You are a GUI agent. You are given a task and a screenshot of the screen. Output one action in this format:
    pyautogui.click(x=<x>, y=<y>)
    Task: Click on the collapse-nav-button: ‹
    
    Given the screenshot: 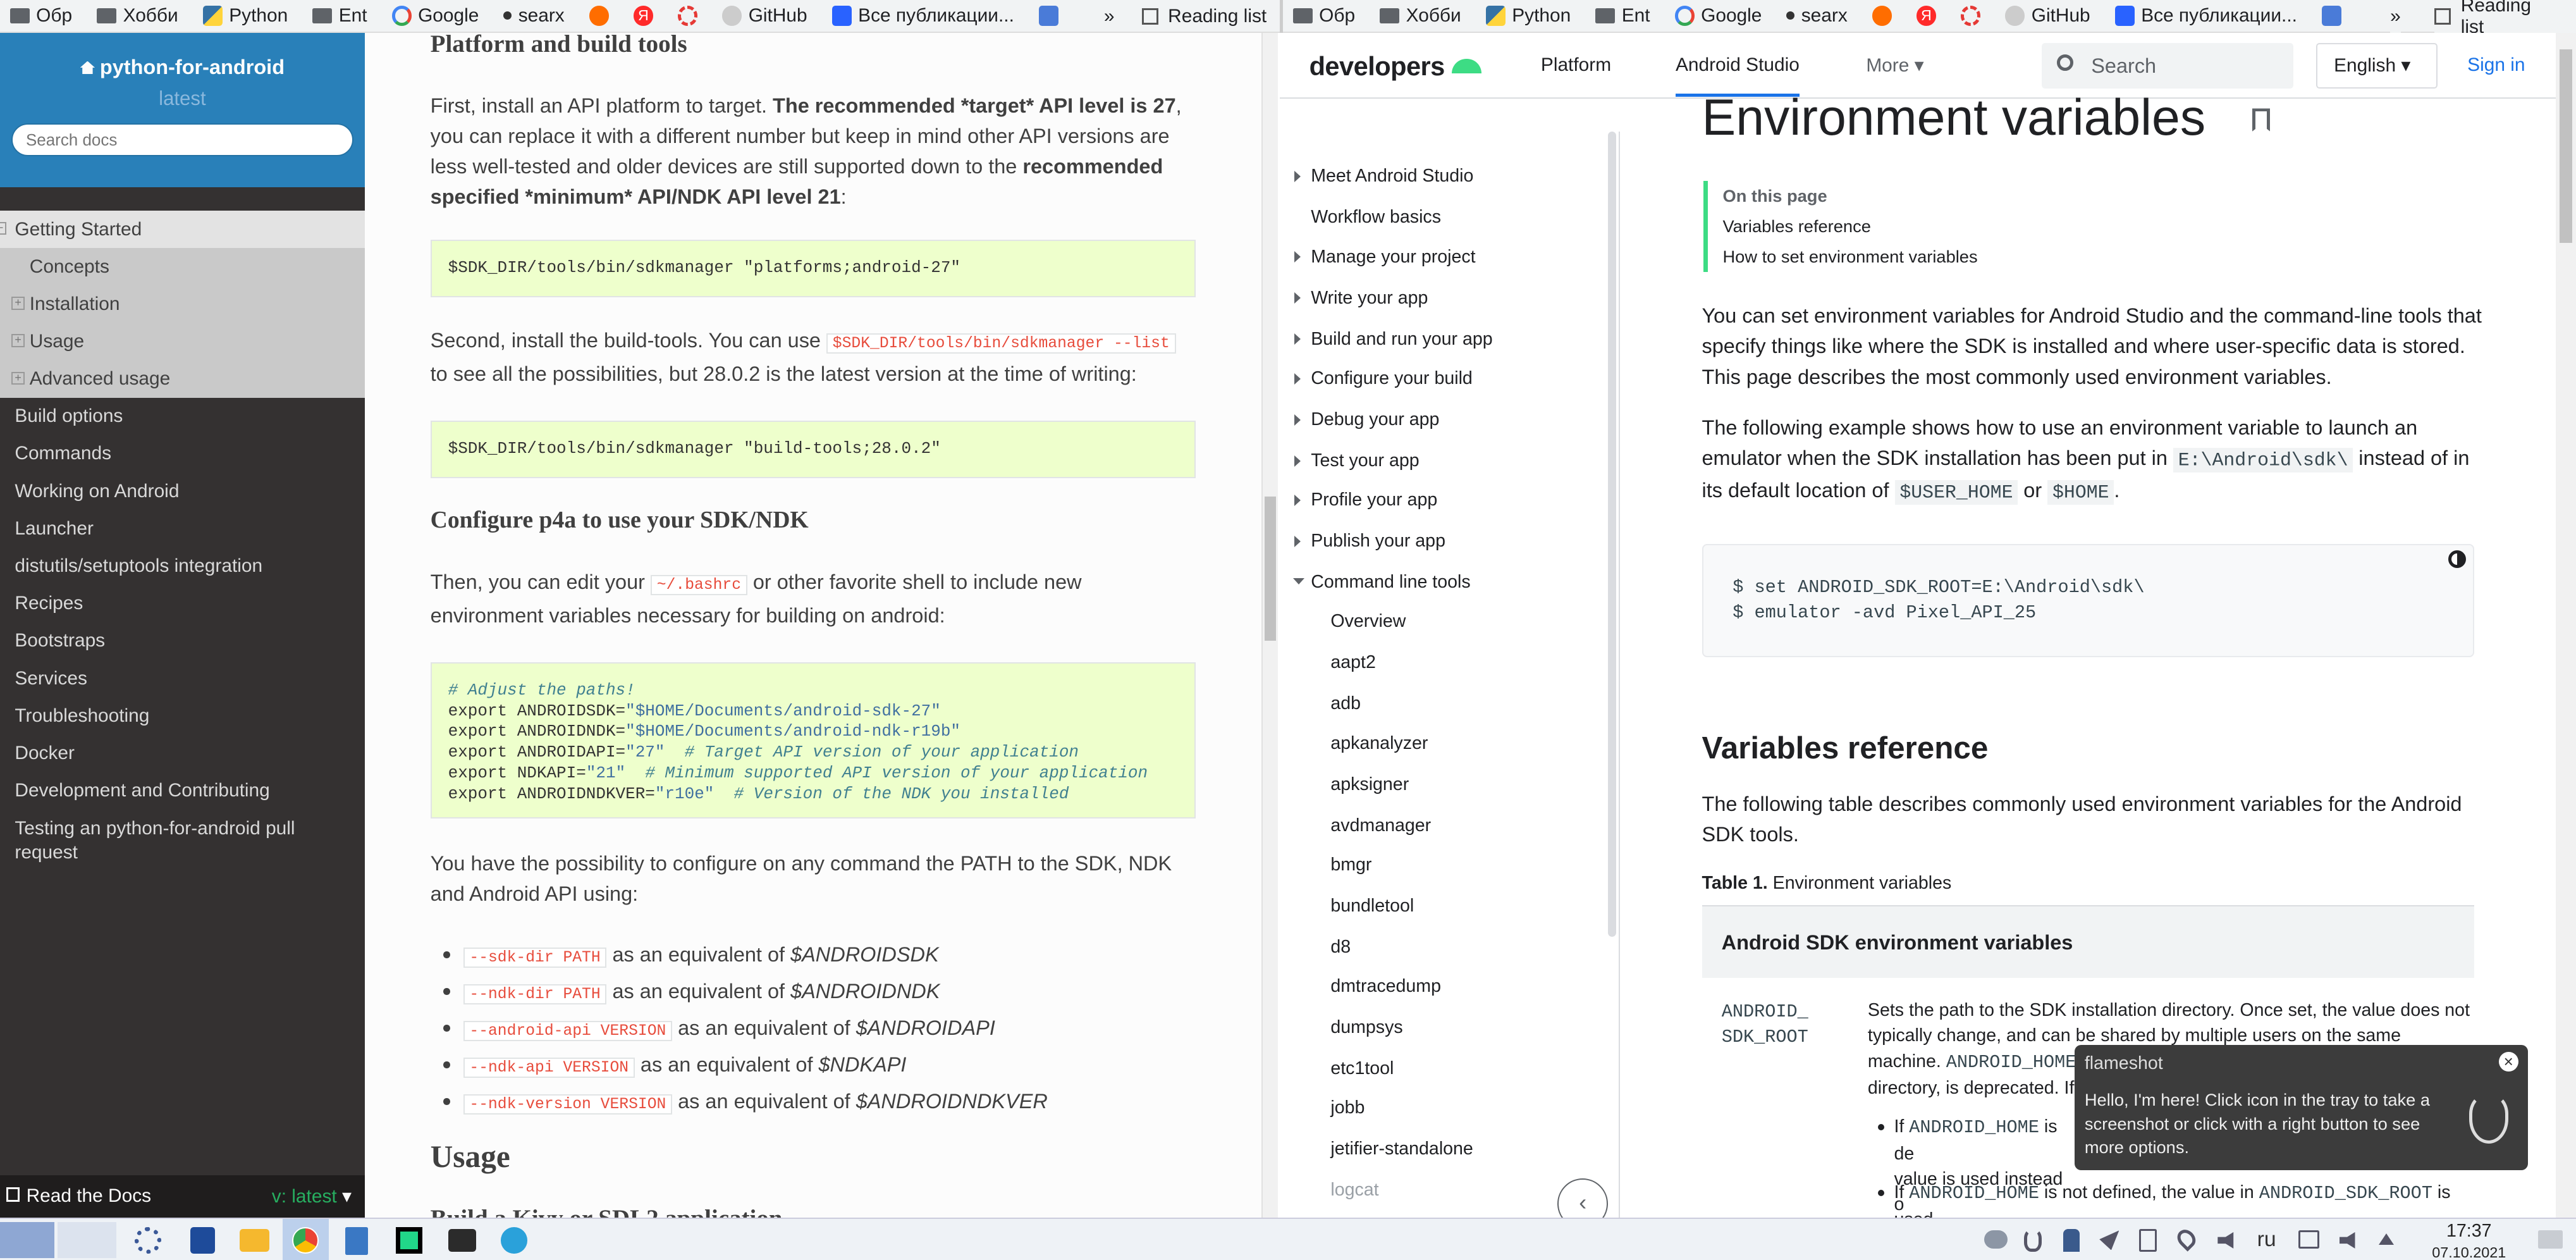 What is the action you would take?
    pyautogui.click(x=1583, y=1198)
    